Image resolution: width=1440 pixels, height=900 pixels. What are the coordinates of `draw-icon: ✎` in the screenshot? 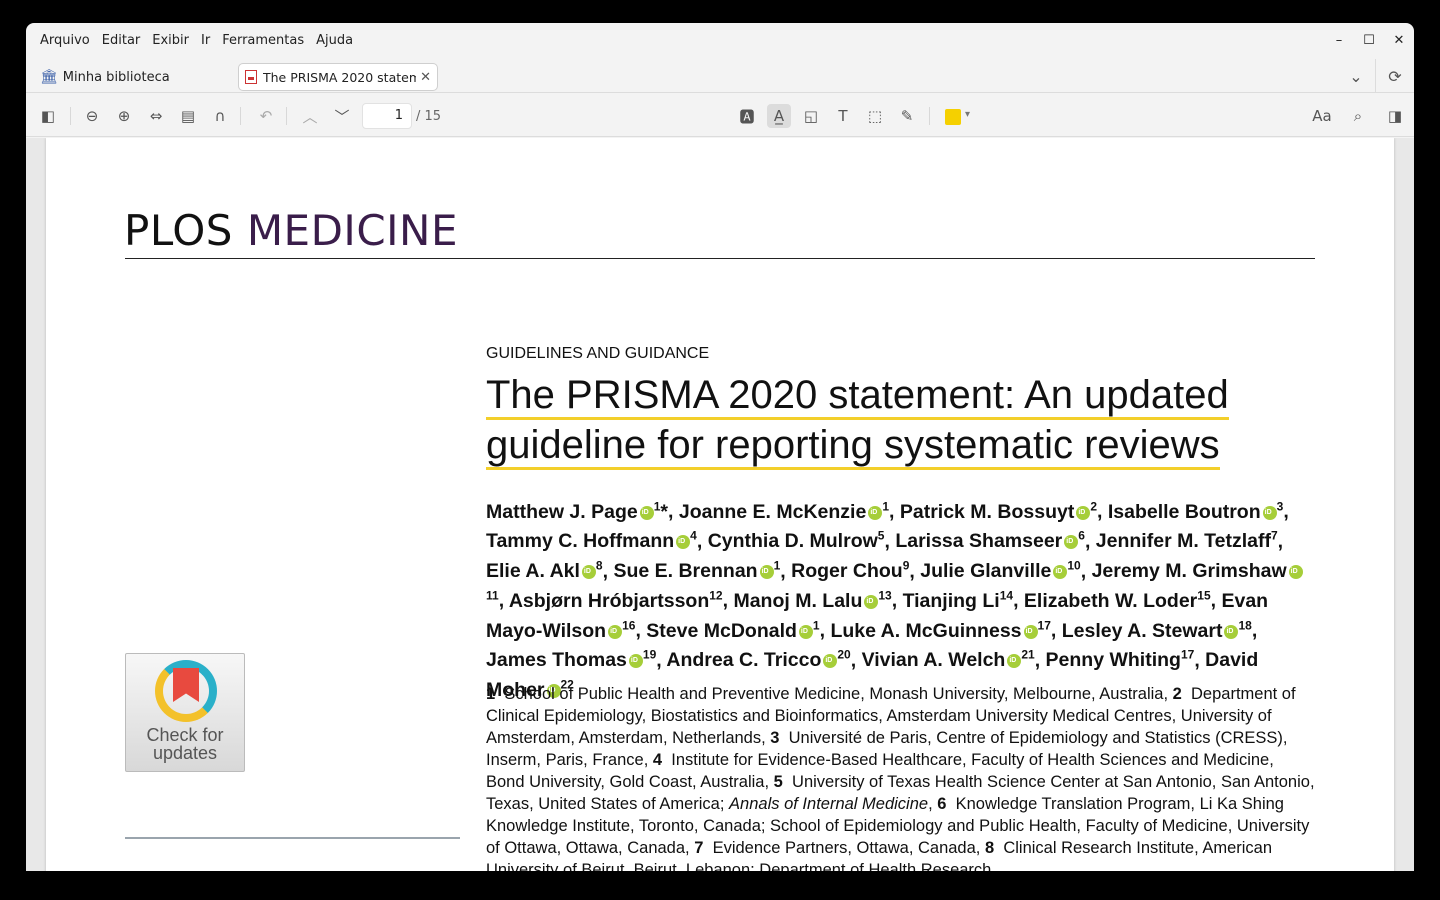 It's located at (907, 116).